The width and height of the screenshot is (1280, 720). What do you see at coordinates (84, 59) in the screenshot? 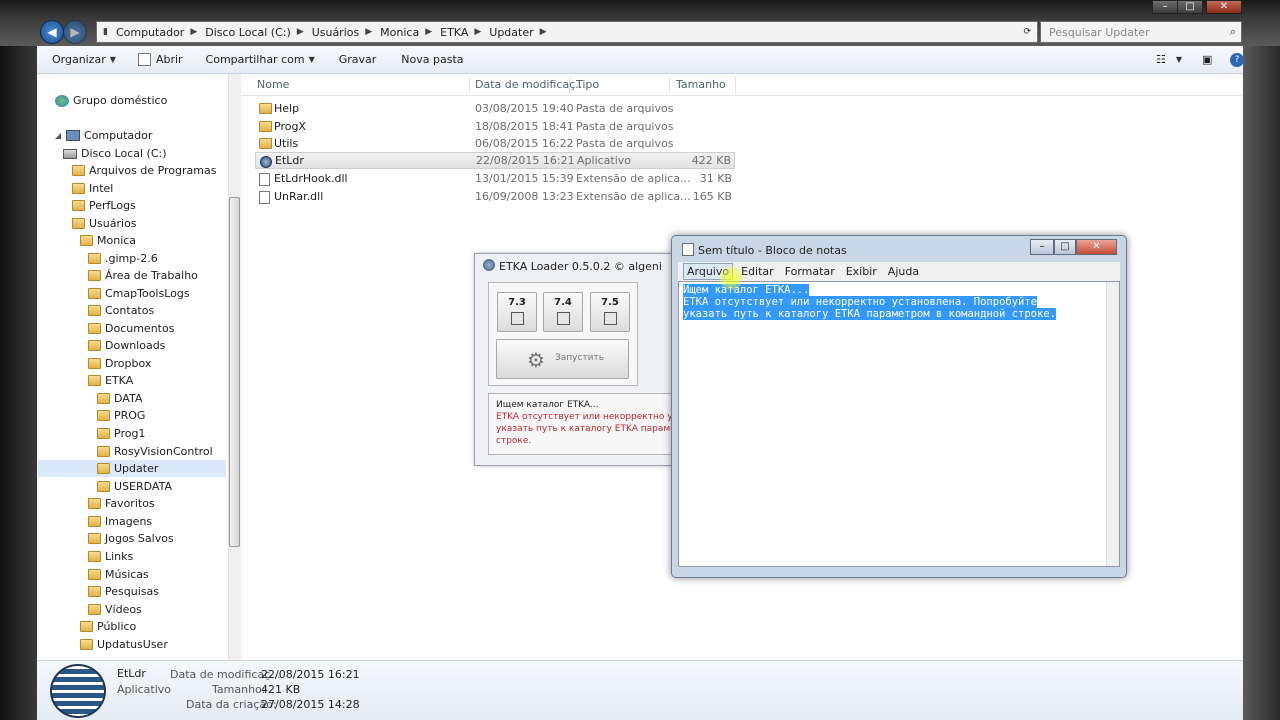
I see `organize-button: Organizar ▼` at bounding box center [84, 59].